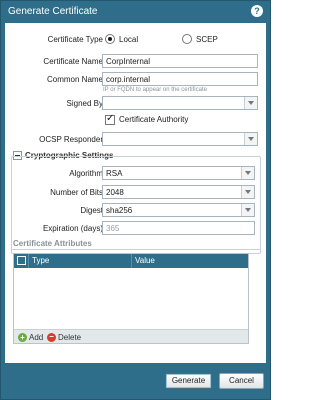 The width and height of the screenshot is (320, 400). I want to click on select-all-checkbox, so click(21, 260).